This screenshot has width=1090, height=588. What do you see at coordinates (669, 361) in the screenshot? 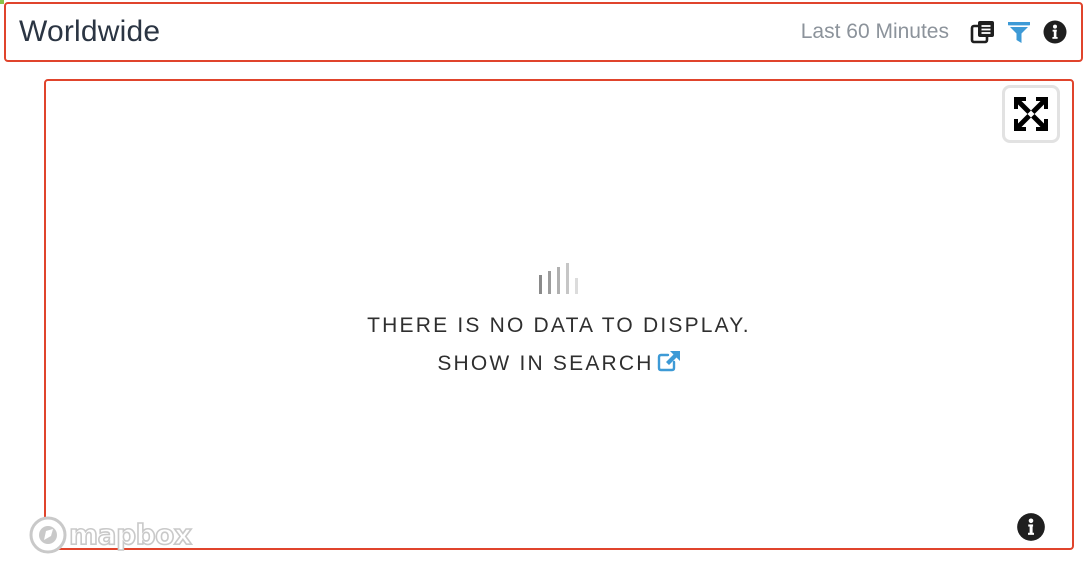
I see `external-link-icon` at bounding box center [669, 361].